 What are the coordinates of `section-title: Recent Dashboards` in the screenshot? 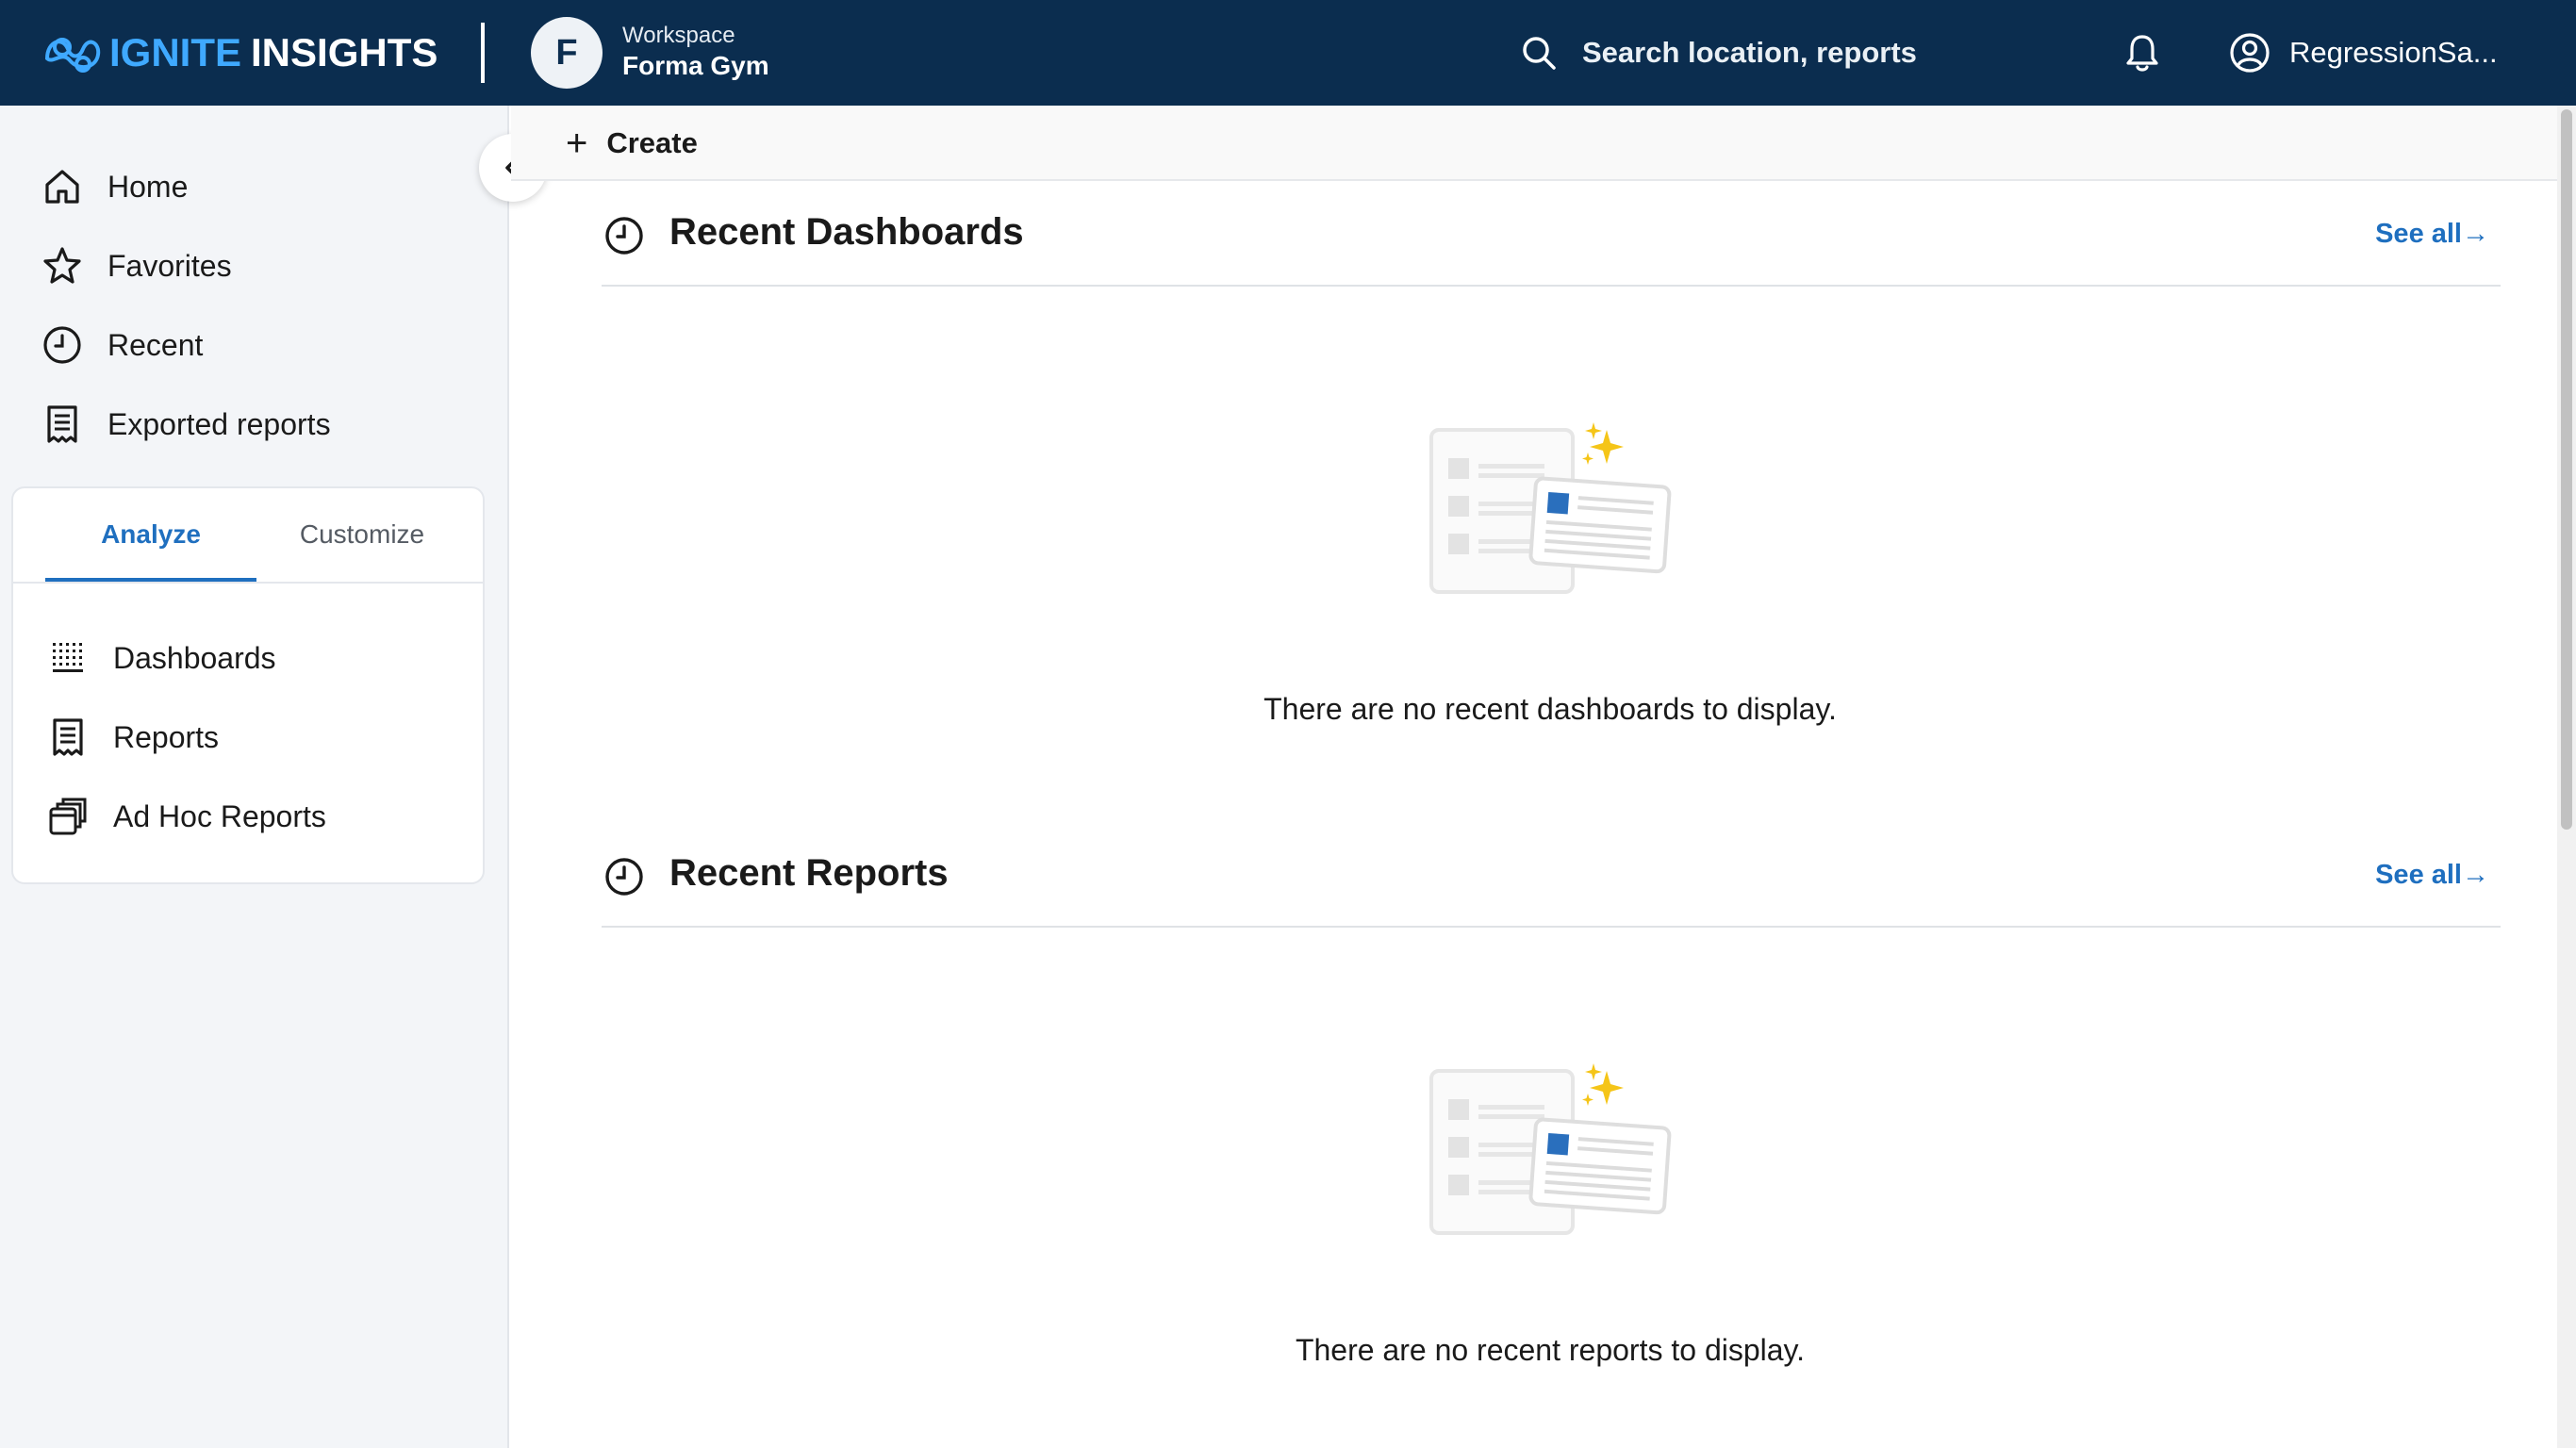 It's located at (846, 232).